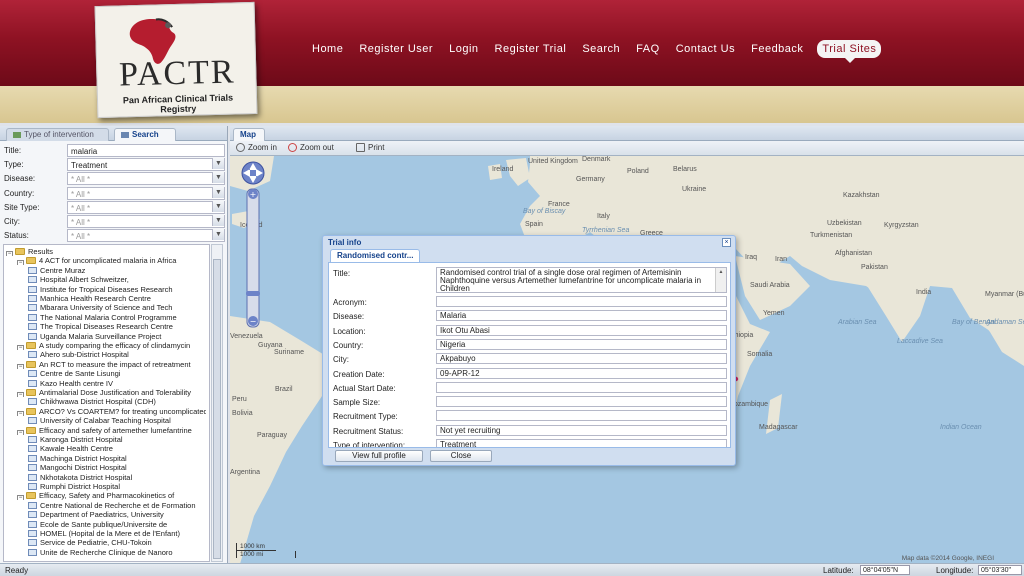 This screenshot has height=576, width=1024. What do you see at coordinates (57, 134) in the screenshot?
I see `tab-type-of-intervention: Type of intervention` at bounding box center [57, 134].